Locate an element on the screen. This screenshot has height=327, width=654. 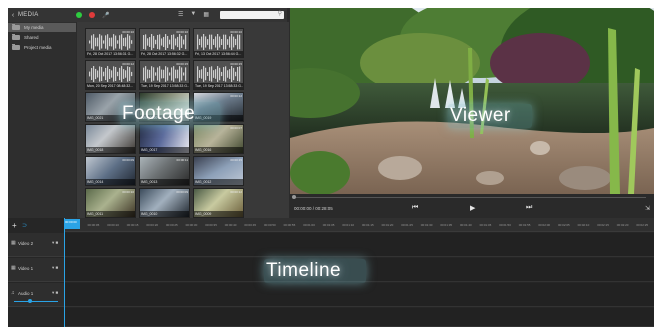
chevron-left-icon: ‹ is located at coordinates (13, 15).